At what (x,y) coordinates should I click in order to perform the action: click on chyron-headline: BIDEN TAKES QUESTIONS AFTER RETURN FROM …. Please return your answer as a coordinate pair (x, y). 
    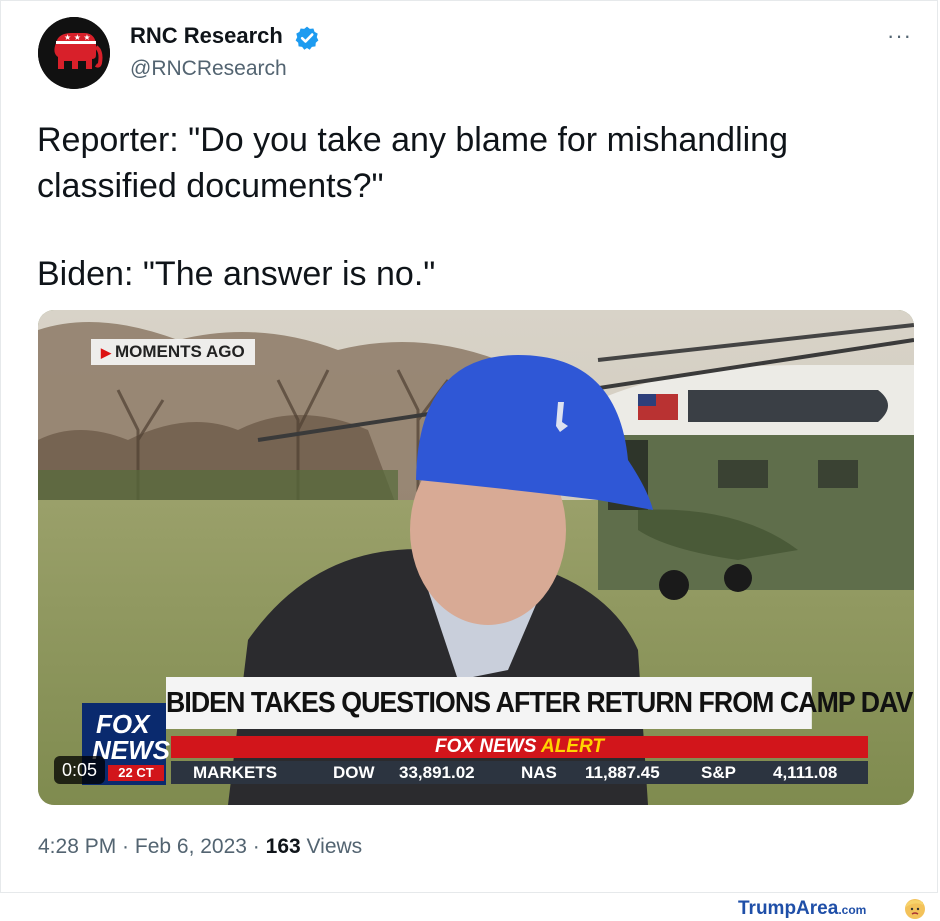
    Looking at the image, I should click on (540, 703).